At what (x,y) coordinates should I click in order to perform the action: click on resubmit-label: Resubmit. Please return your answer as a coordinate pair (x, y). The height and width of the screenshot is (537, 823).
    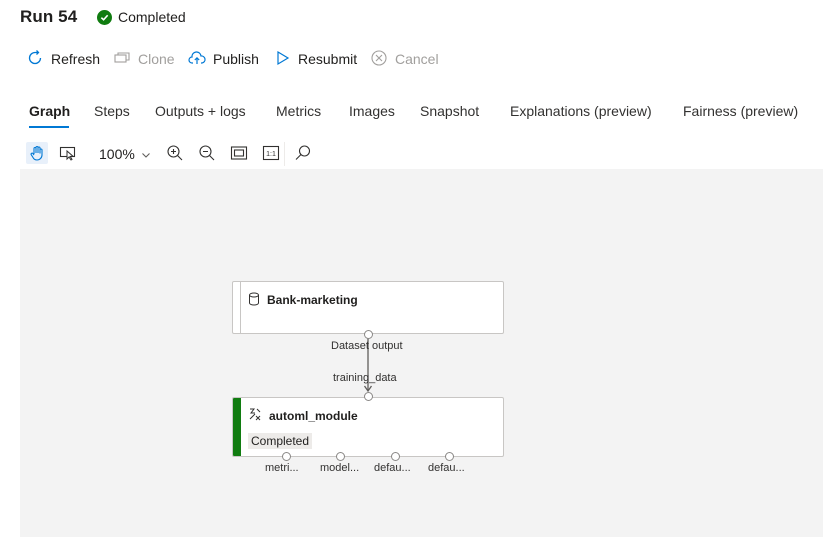
    Looking at the image, I should click on (328, 59).